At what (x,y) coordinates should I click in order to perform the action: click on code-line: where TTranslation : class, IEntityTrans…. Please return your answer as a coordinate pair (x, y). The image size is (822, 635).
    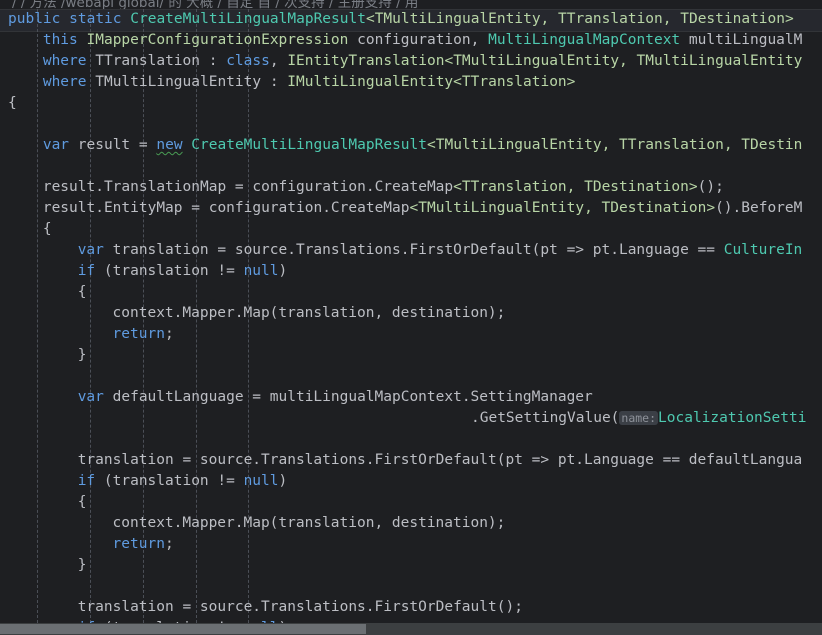
    Looking at the image, I should click on (411, 61).